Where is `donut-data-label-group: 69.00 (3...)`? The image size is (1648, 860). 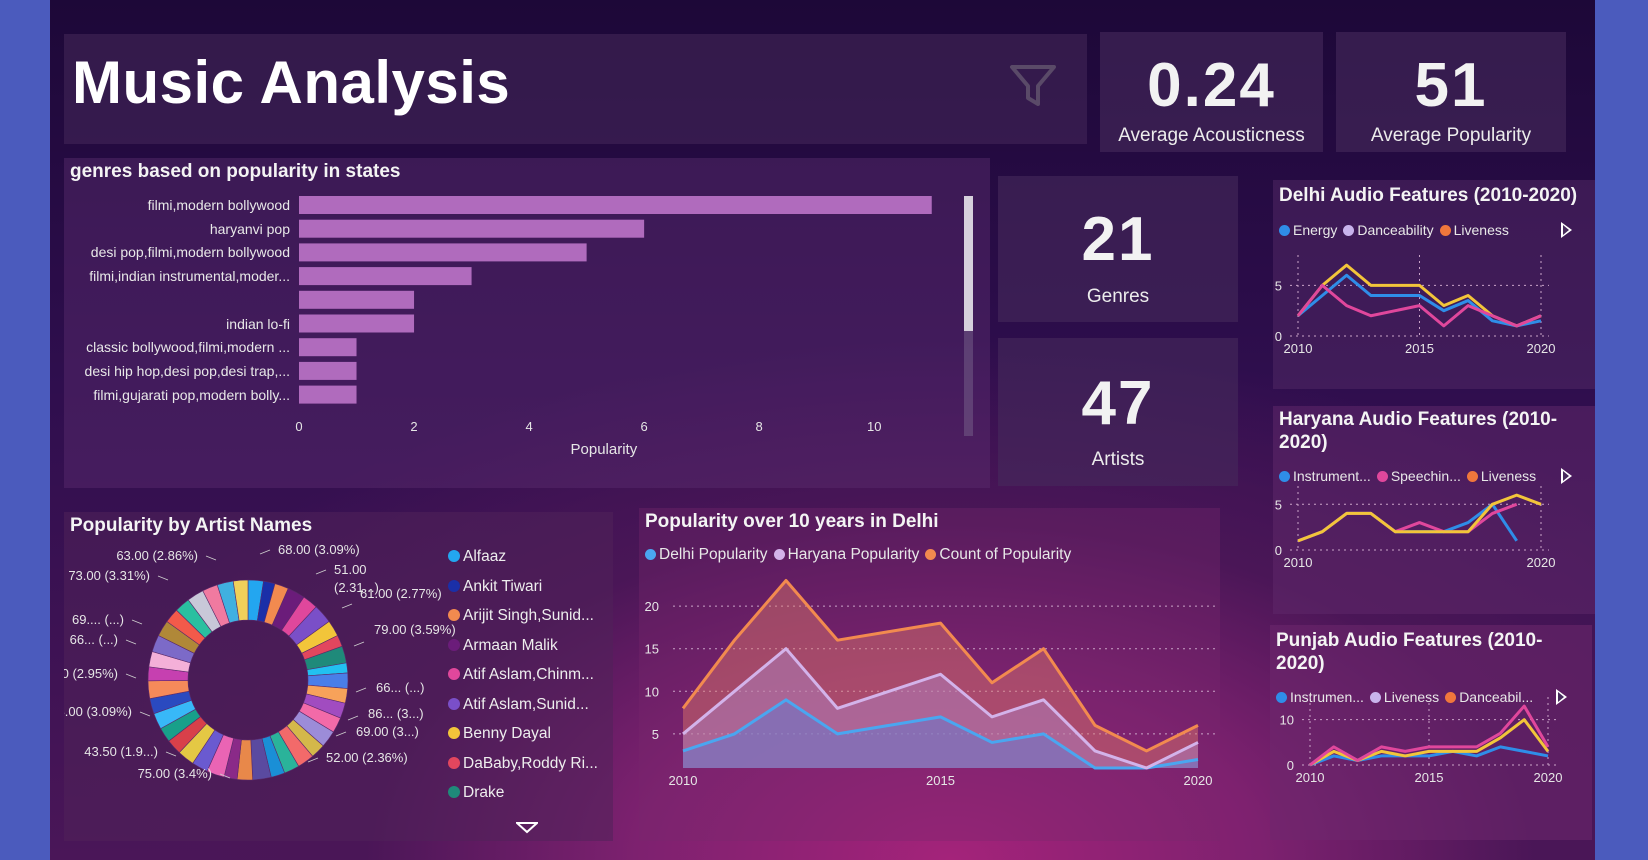 donut-data-label-group: 69.00 (3...) is located at coordinates (387, 731).